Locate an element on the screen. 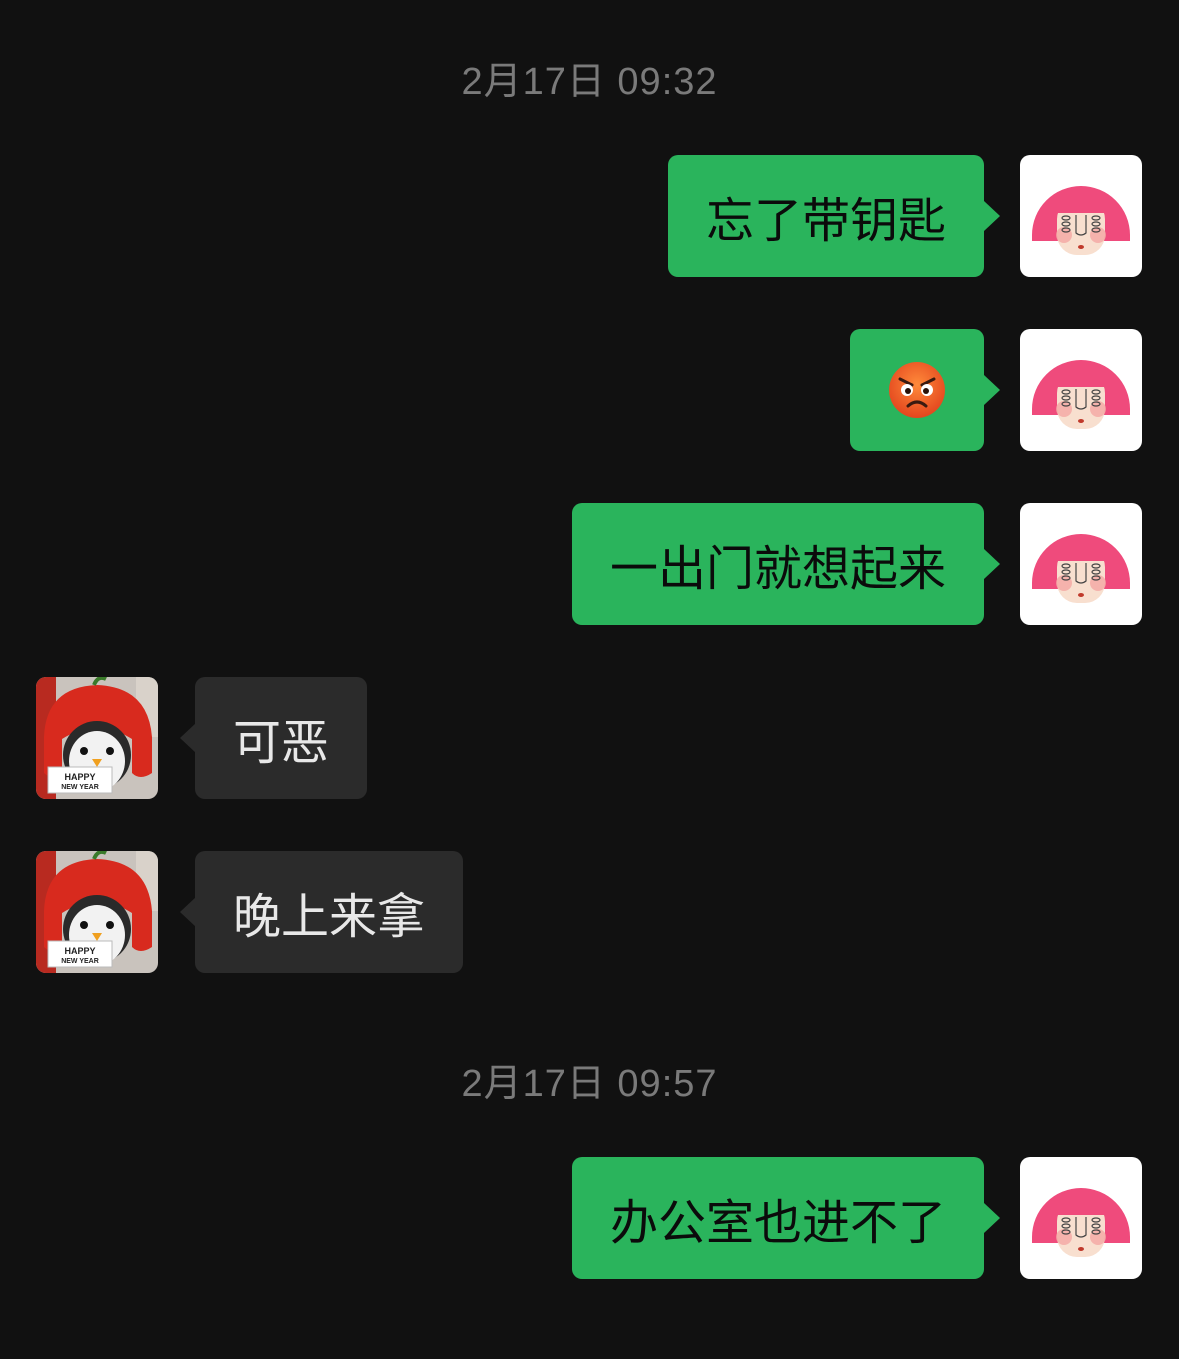 The image size is (1179, 1359). message-bubble-other: 可恶 is located at coordinates (281, 738).